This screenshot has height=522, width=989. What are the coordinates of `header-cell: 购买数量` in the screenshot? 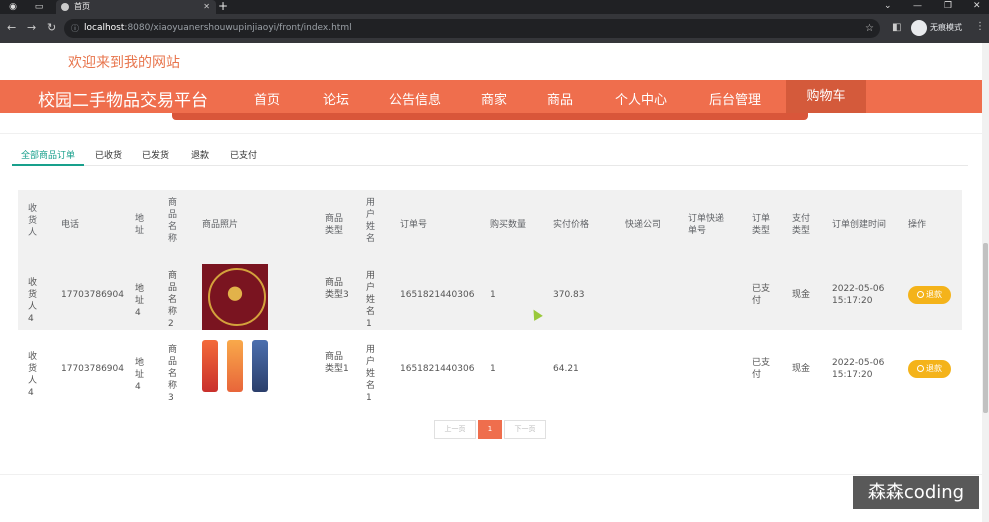 It's located at (508, 225).